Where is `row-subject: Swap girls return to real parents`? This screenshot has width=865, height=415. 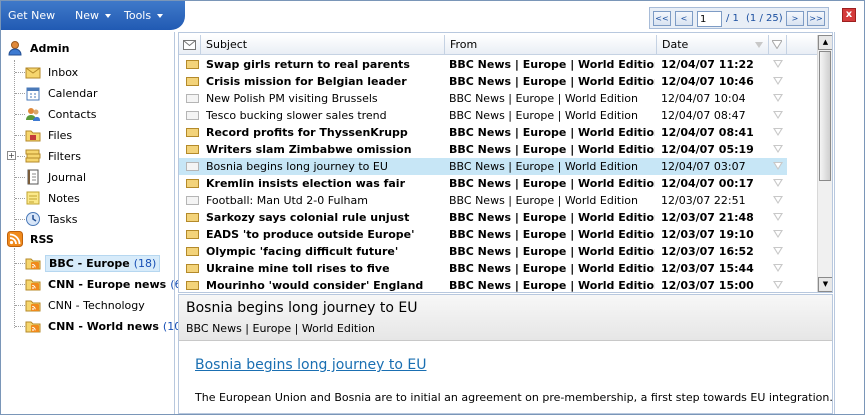
row-subject: Swap girls return to real parents is located at coordinates (308, 64).